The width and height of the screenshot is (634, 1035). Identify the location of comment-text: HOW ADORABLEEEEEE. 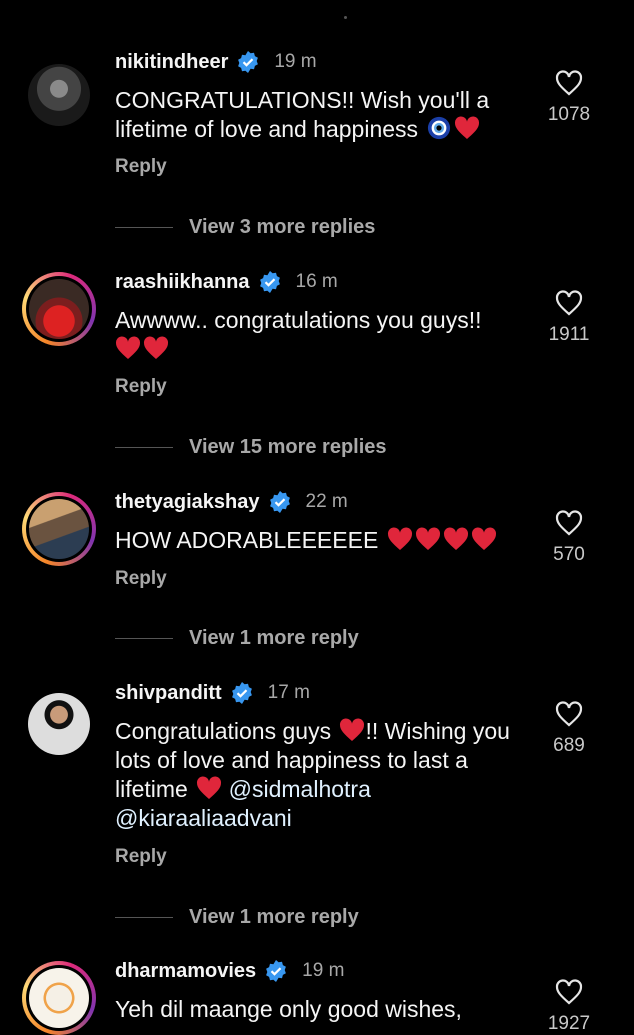
(315, 540).